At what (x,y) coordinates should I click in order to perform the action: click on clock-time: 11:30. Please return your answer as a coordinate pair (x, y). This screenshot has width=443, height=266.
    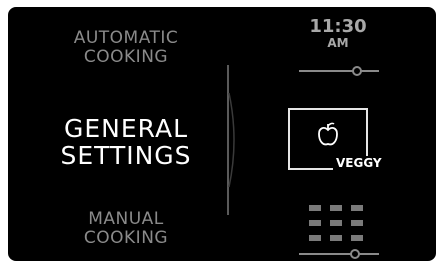
    Looking at the image, I should click on (338, 26).